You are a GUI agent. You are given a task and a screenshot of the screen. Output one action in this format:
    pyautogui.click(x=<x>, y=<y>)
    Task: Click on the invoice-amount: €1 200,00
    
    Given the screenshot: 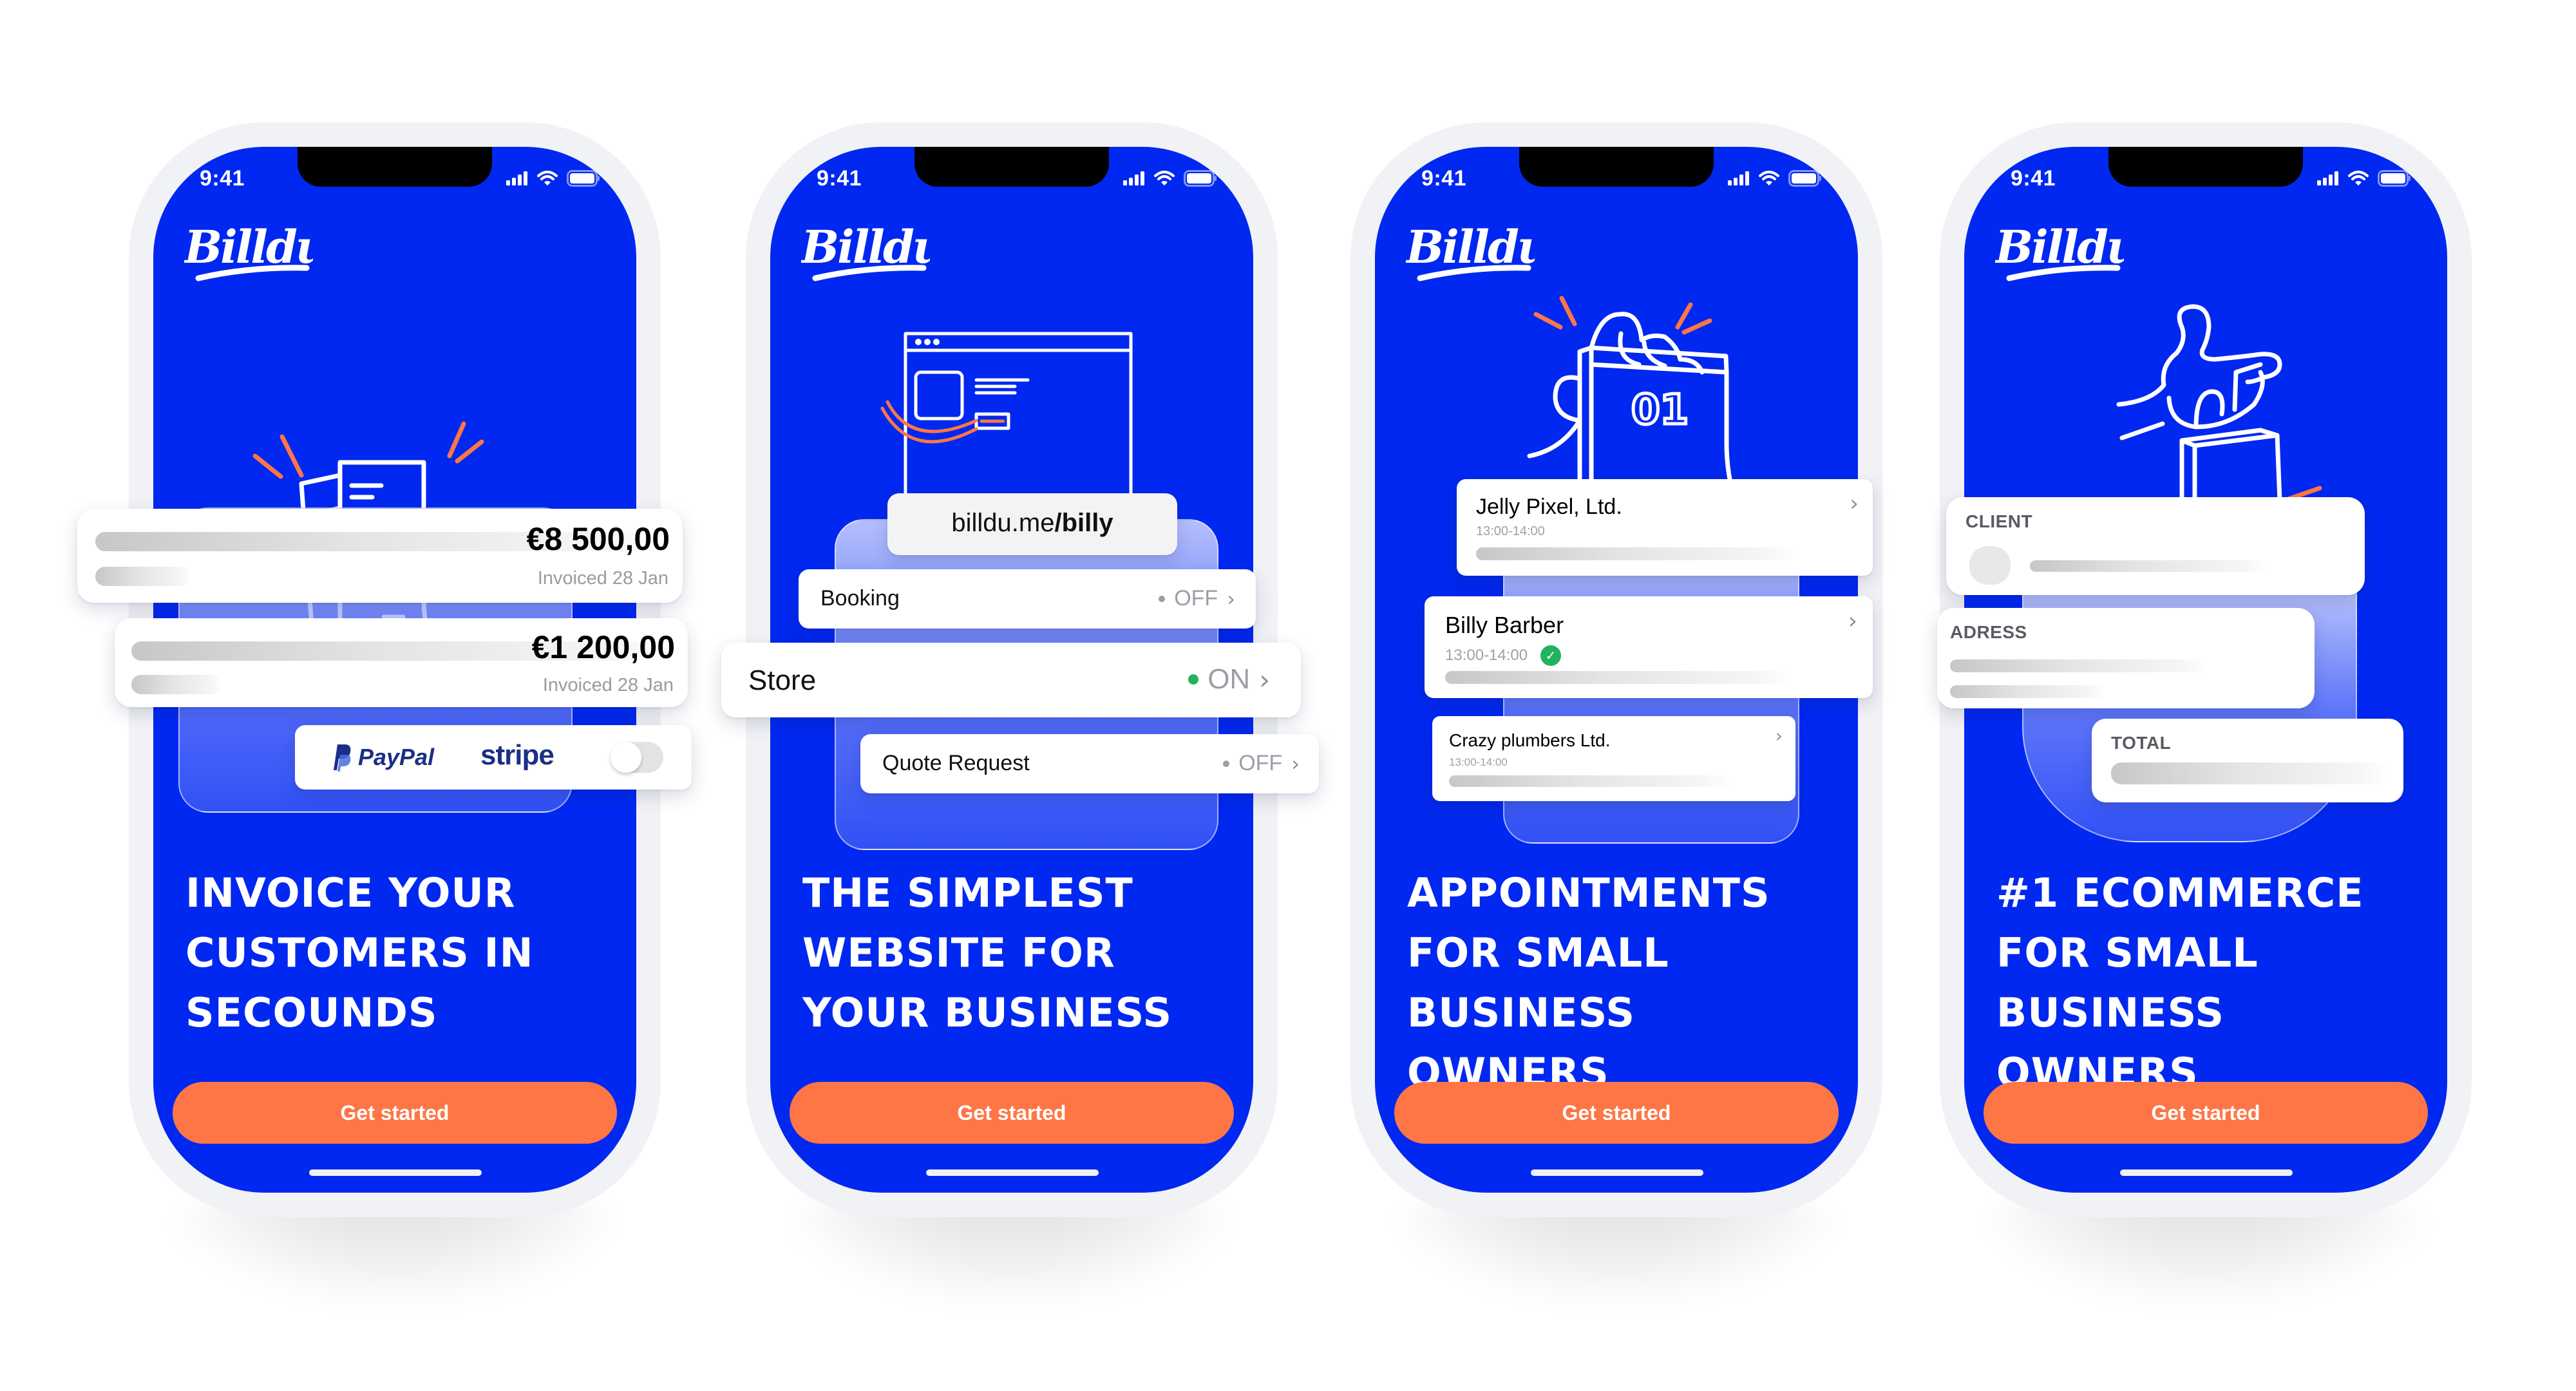 What is the action you would take?
    pyautogui.click(x=603, y=647)
    